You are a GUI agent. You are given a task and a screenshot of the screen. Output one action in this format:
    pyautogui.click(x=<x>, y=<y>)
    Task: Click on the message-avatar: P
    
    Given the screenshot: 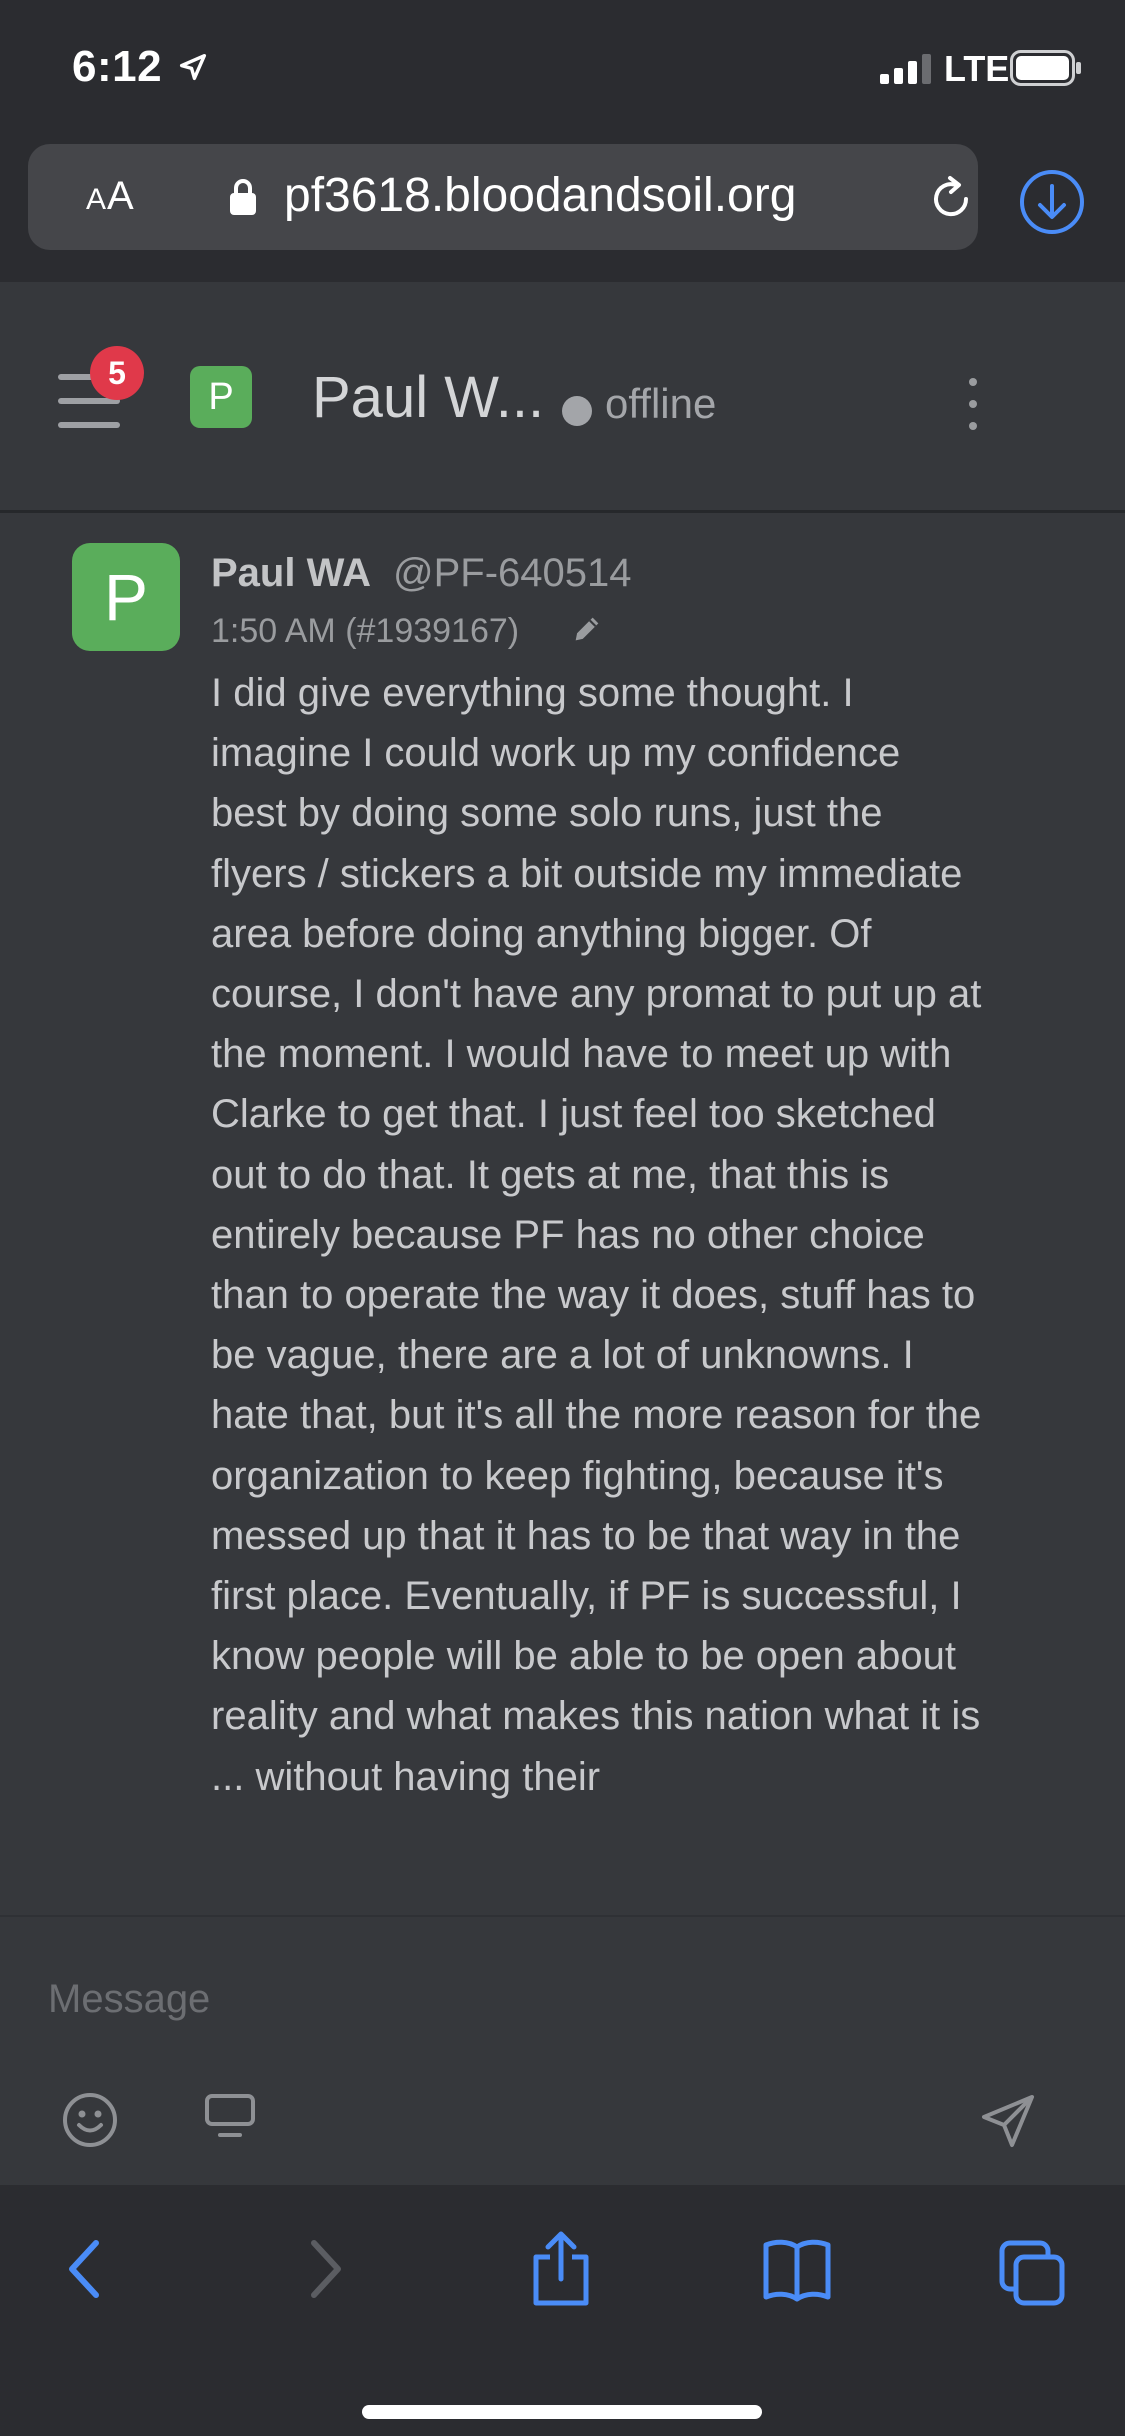 What is the action you would take?
    pyautogui.click(x=126, y=597)
    